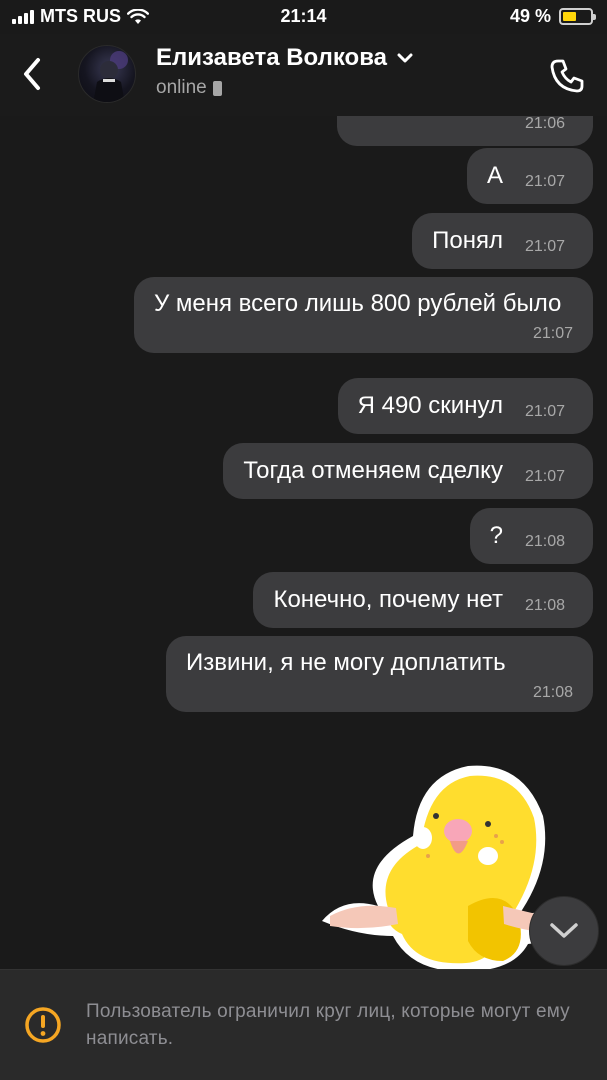 The width and height of the screenshot is (607, 1080). Describe the element at coordinates (465, 131) in the screenshot. I see `message-bubble: 21:06` at that location.